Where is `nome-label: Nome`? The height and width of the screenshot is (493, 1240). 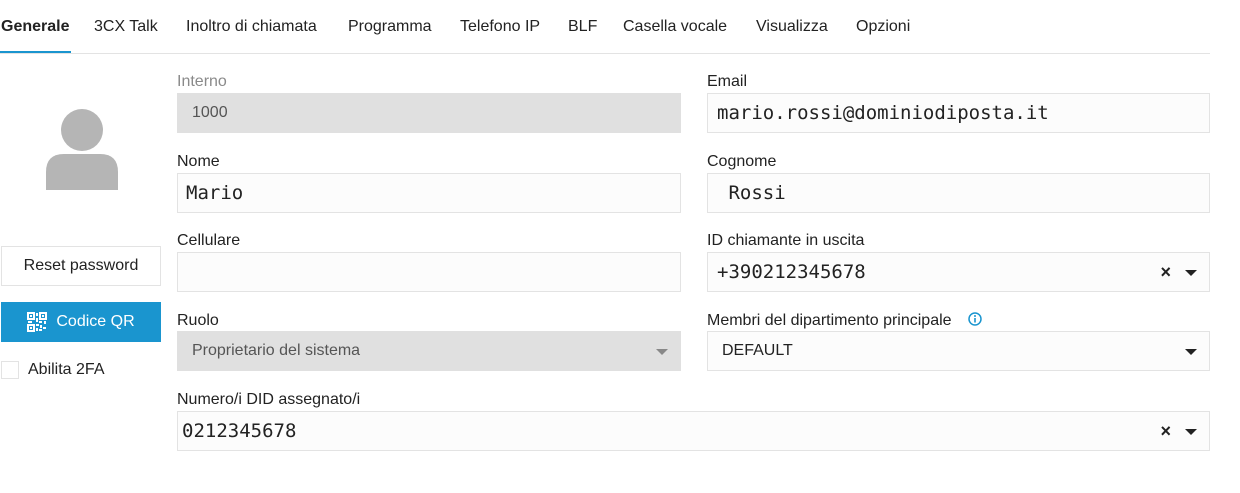
nome-label: Nome is located at coordinates (198, 161).